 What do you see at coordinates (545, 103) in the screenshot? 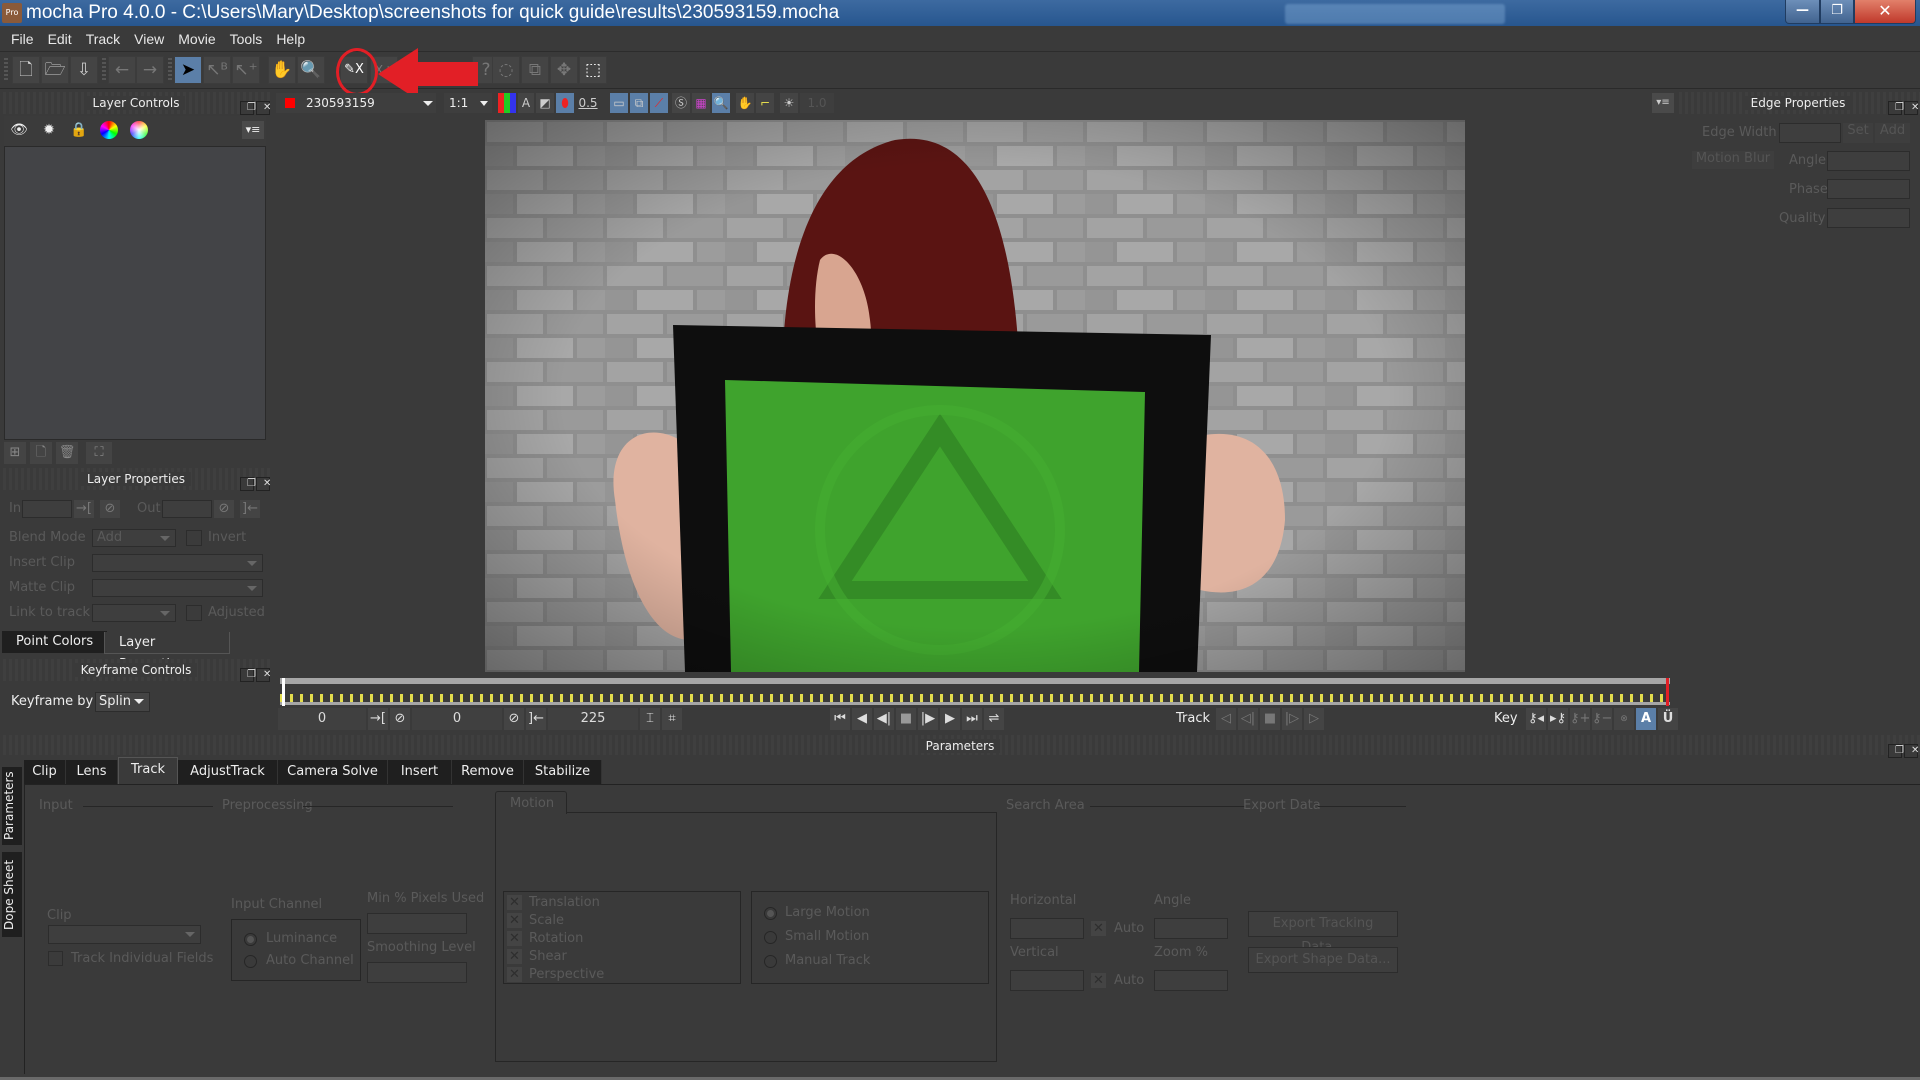
I see `overlay-toggle-icon: ◩` at bounding box center [545, 103].